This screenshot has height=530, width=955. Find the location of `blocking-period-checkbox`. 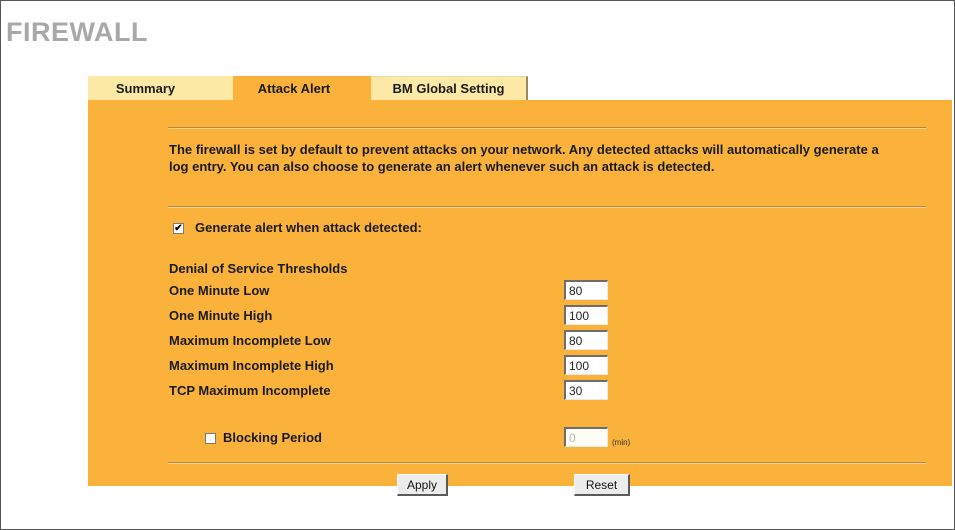

blocking-period-checkbox is located at coordinates (210, 438).